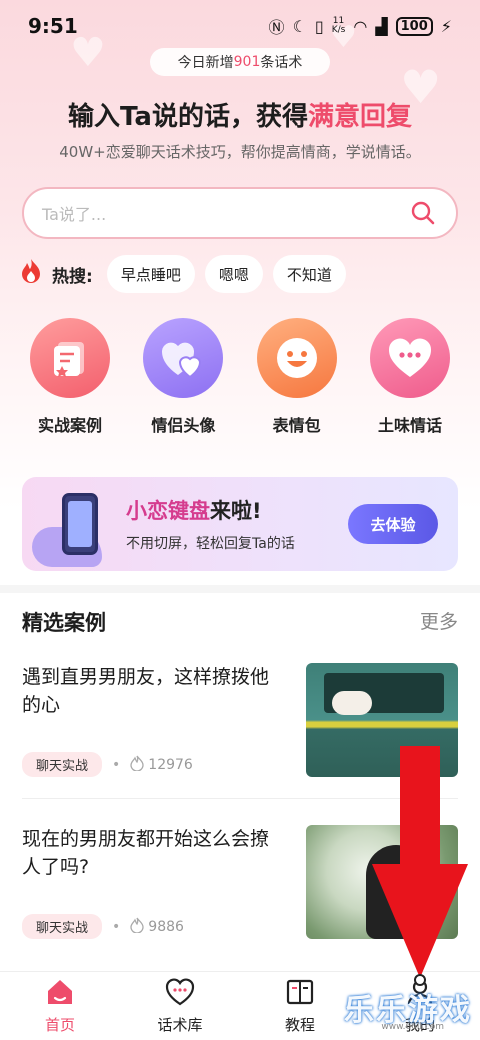 This screenshot has height=1040, width=480. What do you see at coordinates (240, 152) in the screenshot?
I see `page-subtitle: 40W+恋爱聊天话术技巧，帮你提高情商，学说情话。` at bounding box center [240, 152].